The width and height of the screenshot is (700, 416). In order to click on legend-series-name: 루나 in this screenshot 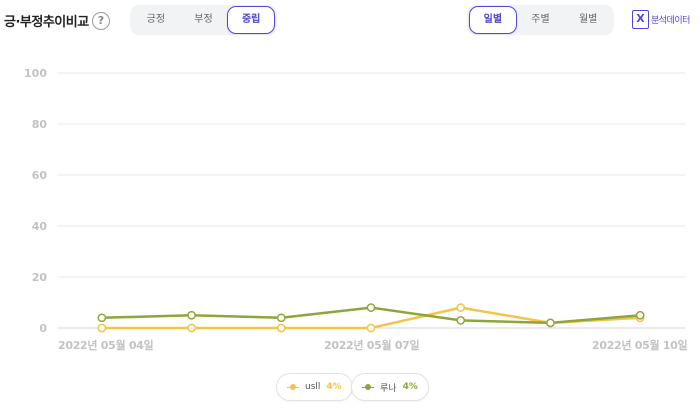, I will do `click(388, 388)`.